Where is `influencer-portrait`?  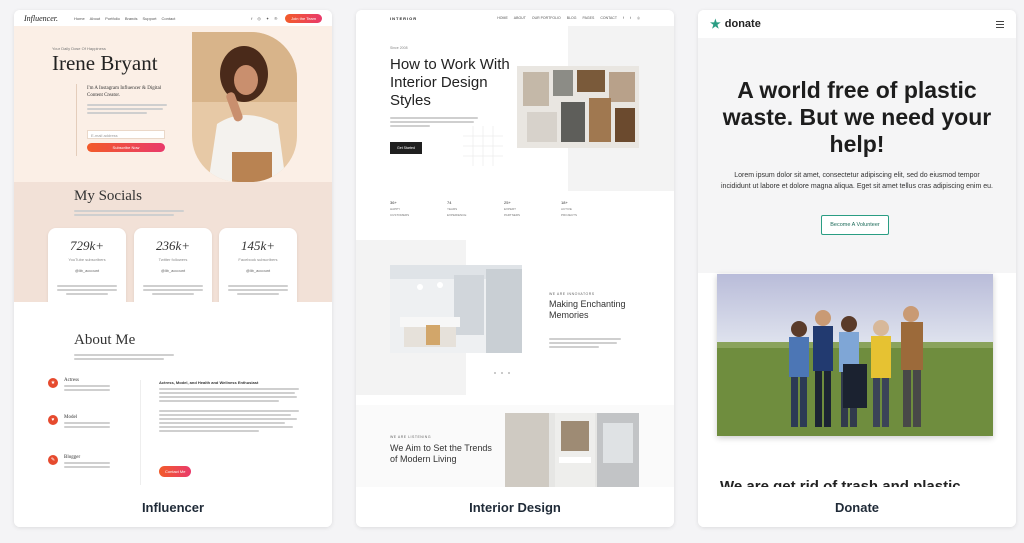
influencer-portrait is located at coordinates (244, 107).